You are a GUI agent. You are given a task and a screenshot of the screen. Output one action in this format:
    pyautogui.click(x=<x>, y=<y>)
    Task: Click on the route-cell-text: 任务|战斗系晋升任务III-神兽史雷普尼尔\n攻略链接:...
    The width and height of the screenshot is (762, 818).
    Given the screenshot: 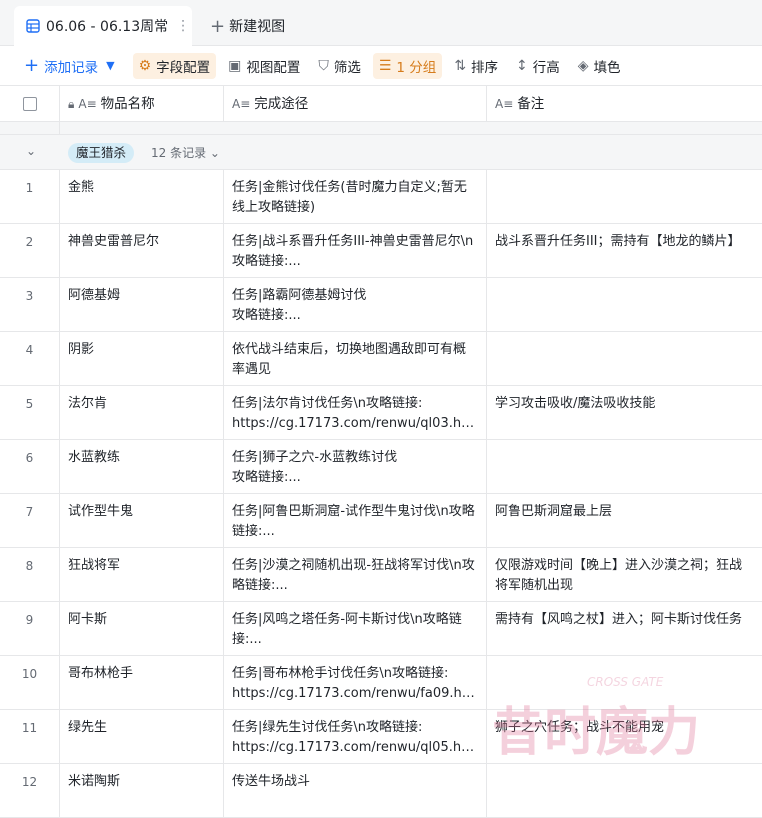 What is the action you would take?
    pyautogui.click(x=353, y=251)
    